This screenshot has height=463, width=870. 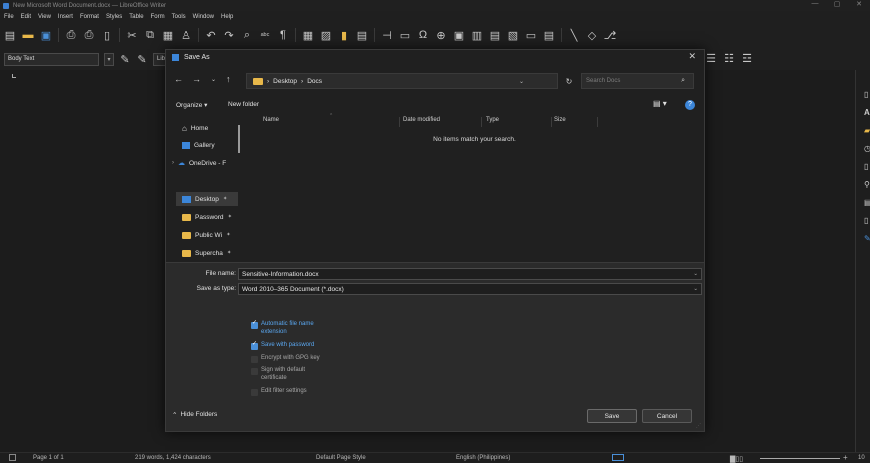 I want to click on recent-locations-chevron-icon: ⌄, so click(x=213, y=79).